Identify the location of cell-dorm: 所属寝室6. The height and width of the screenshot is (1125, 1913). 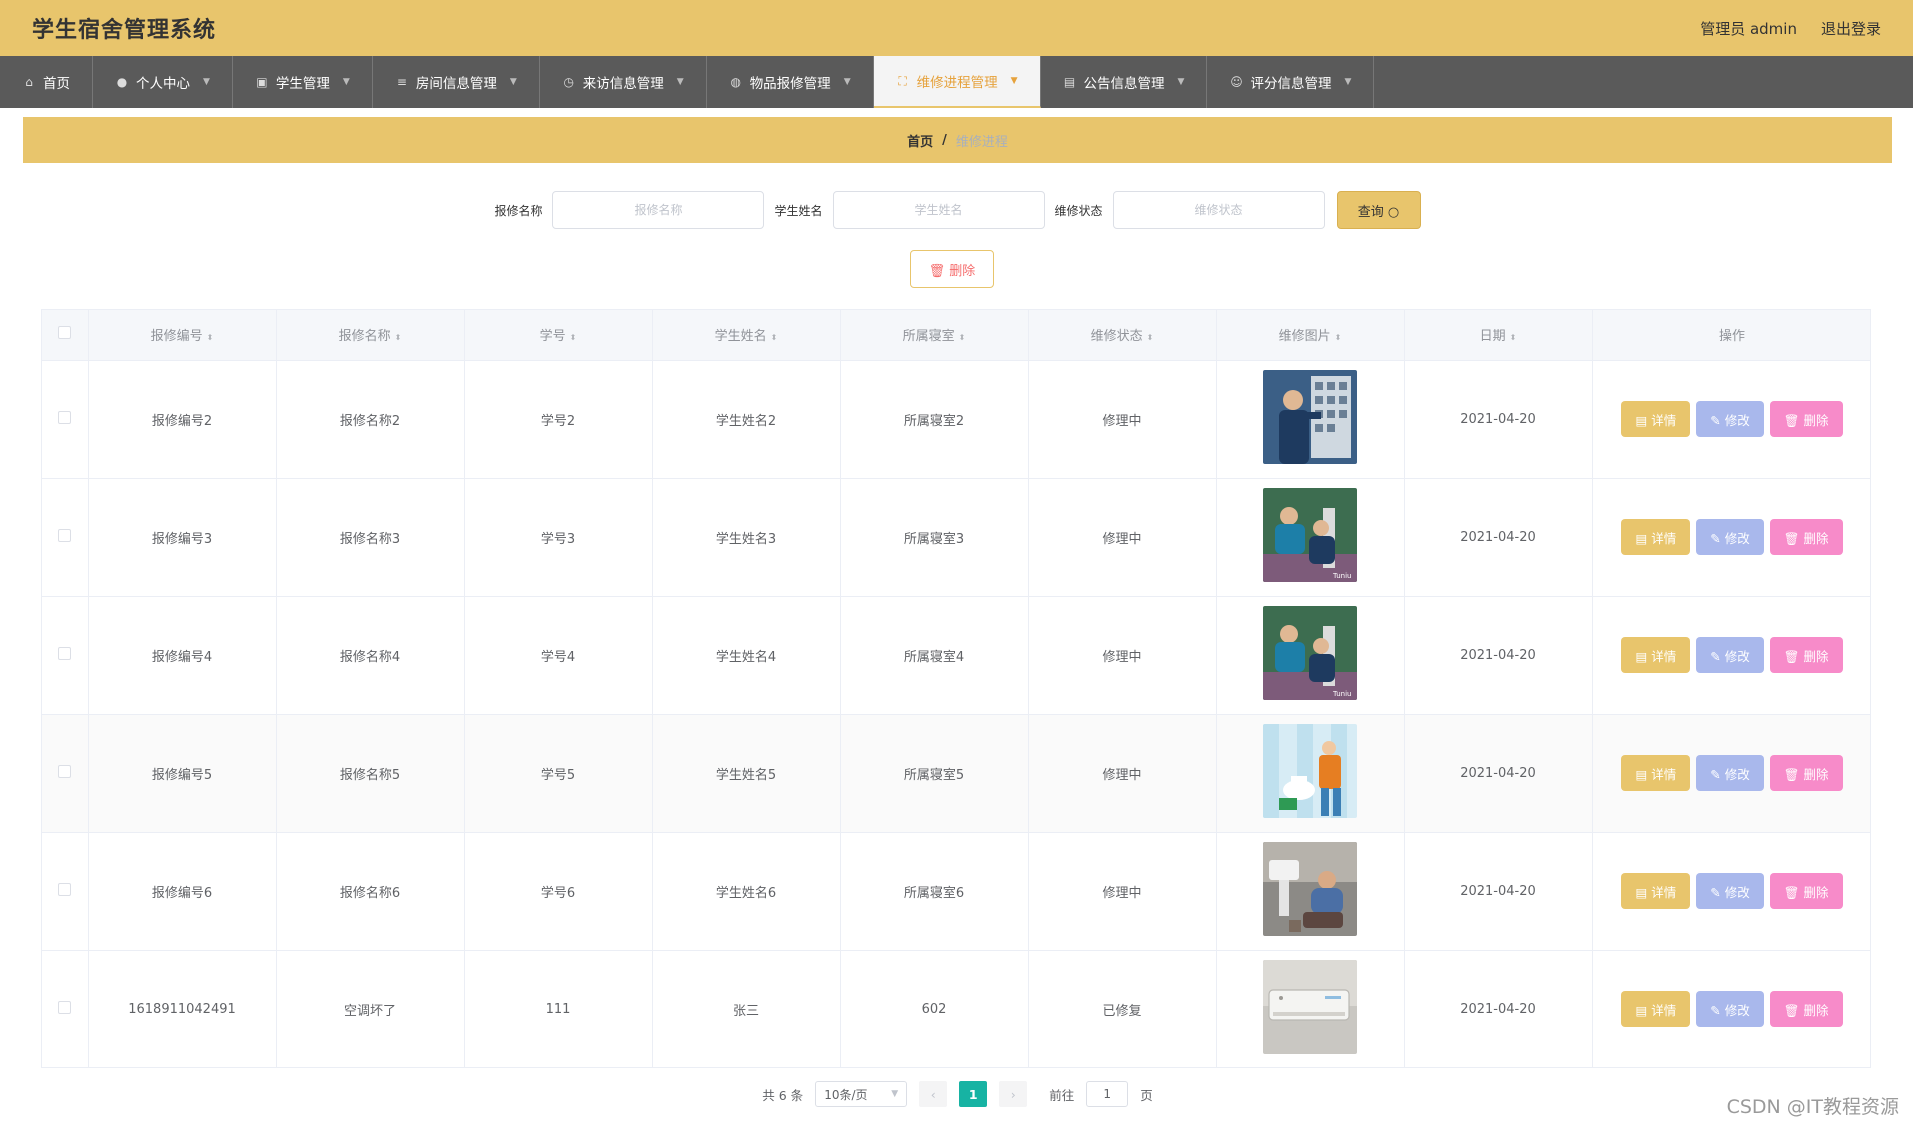
(934, 891).